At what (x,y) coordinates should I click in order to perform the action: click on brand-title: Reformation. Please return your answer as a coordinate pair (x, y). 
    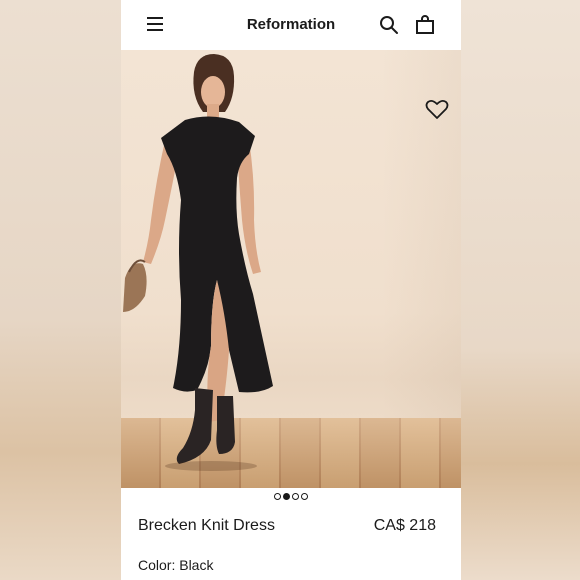
    Looking at the image, I should click on (291, 24).